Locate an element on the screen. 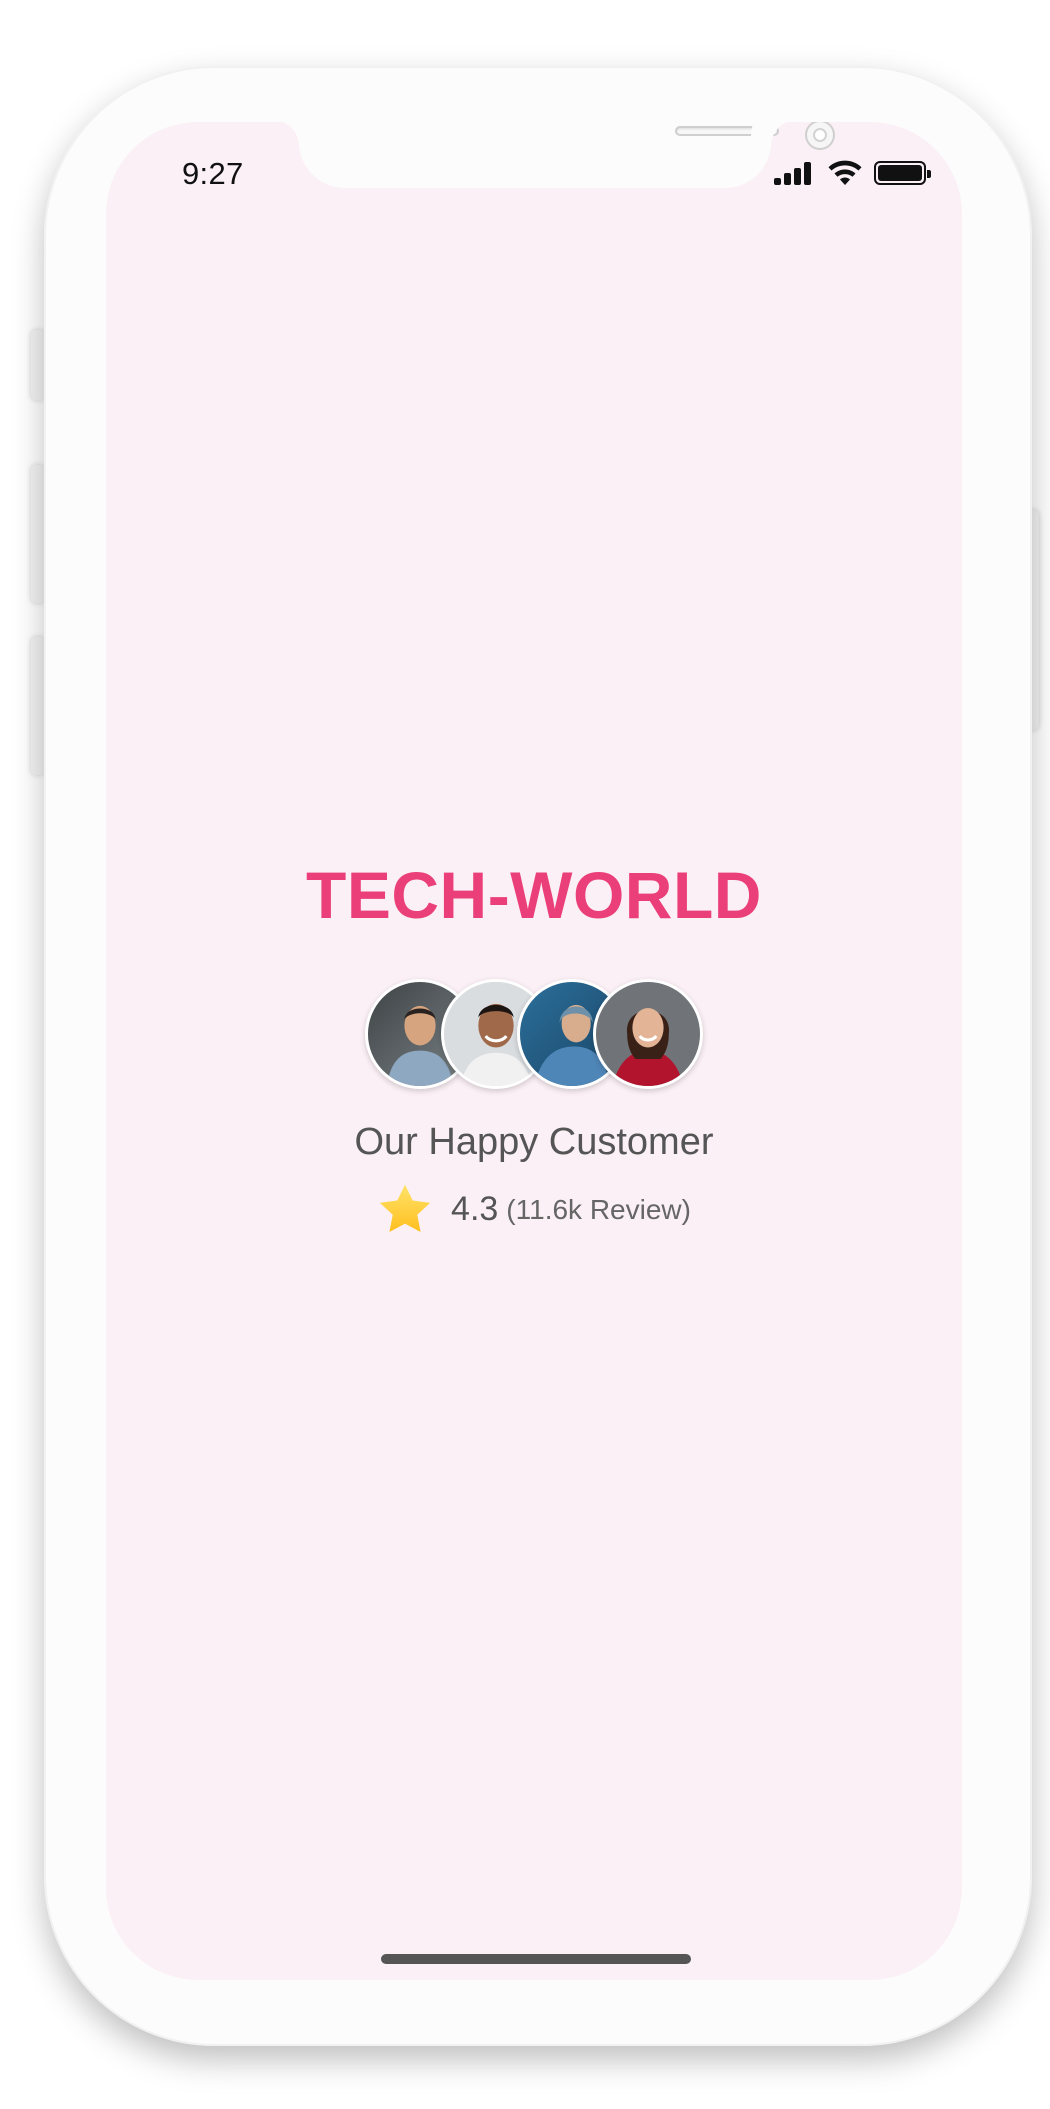 Image resolution: width=1050 pixels, height=2109 pixels. battery-level is located at coordinates (900, 173).